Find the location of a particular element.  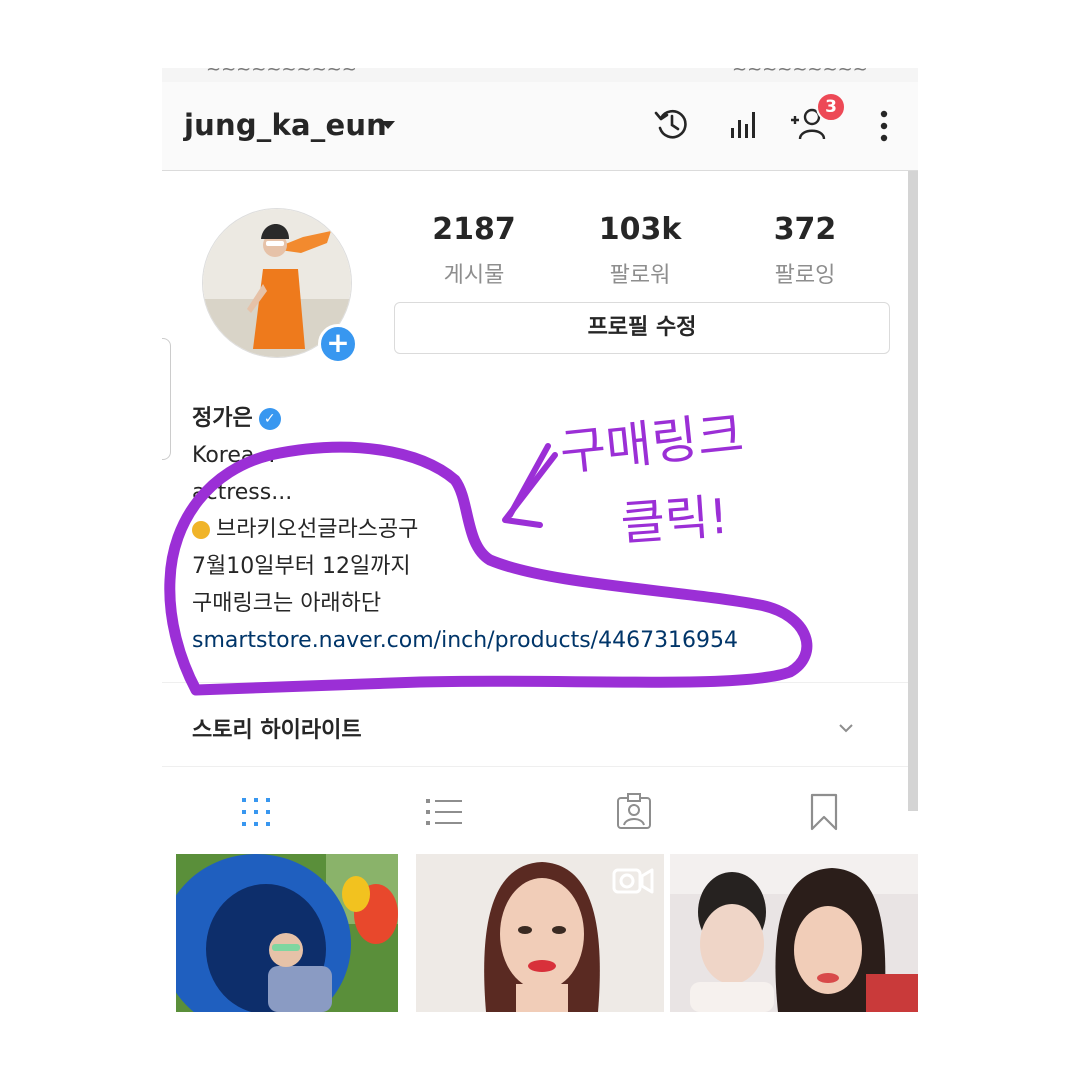

story-highlights-label: 스토리 하이라이트 is located at coordinates (277, 728).